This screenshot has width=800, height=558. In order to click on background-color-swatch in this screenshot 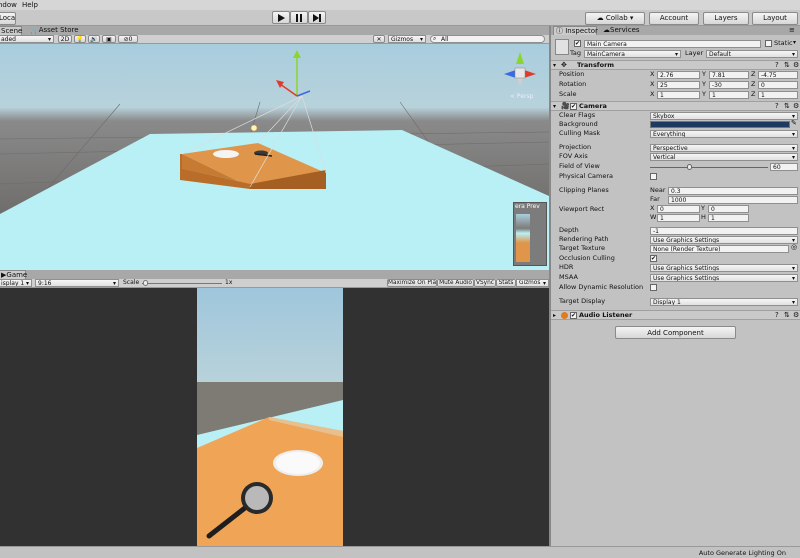, I will do `click(720, 124)`.